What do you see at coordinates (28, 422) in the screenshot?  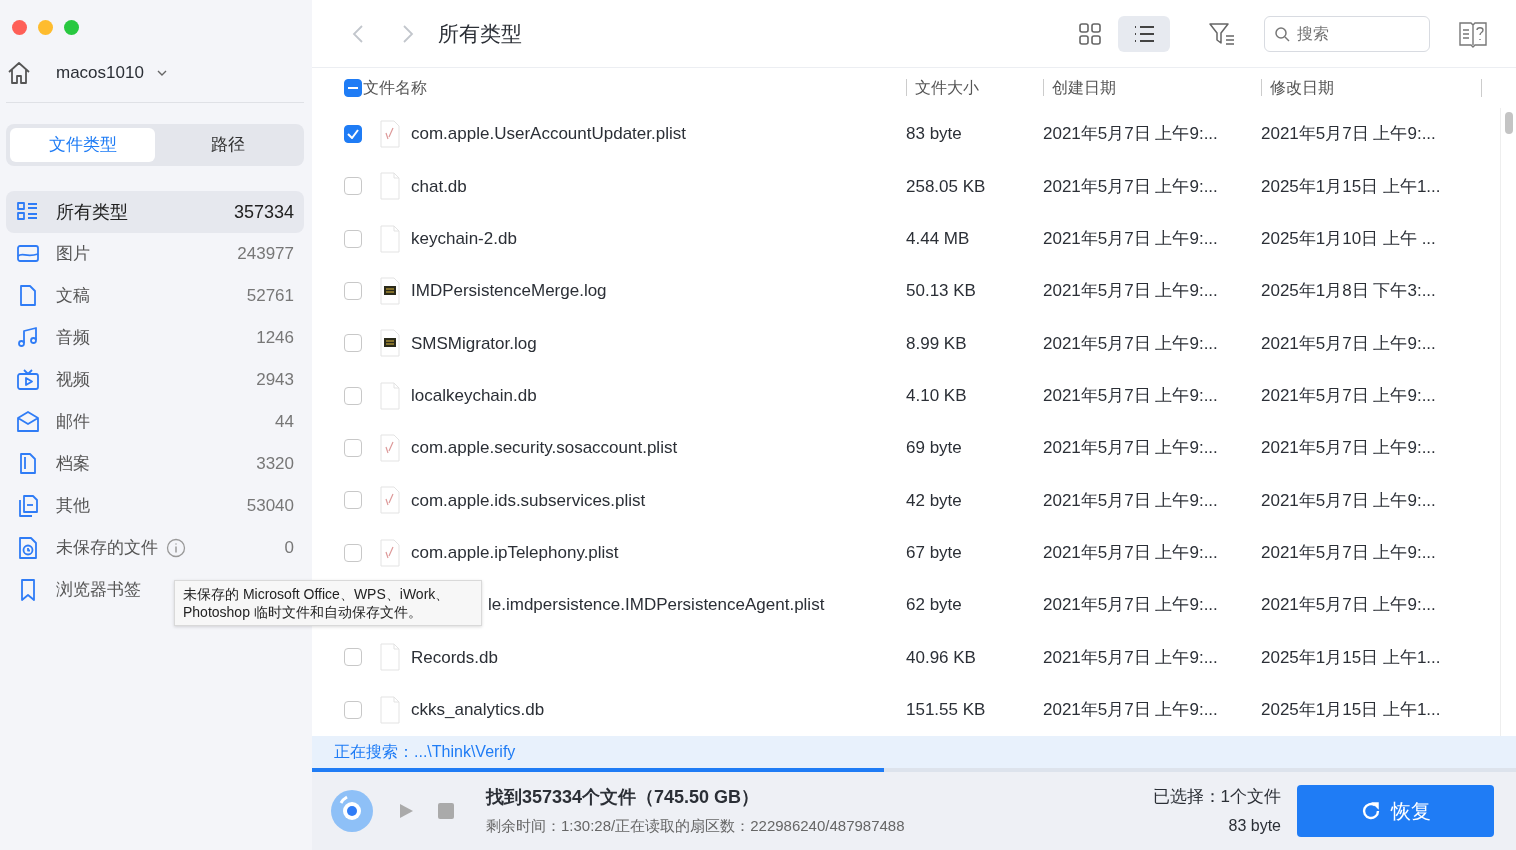 I see `envelope-icon` at bounding box center [28, 422].